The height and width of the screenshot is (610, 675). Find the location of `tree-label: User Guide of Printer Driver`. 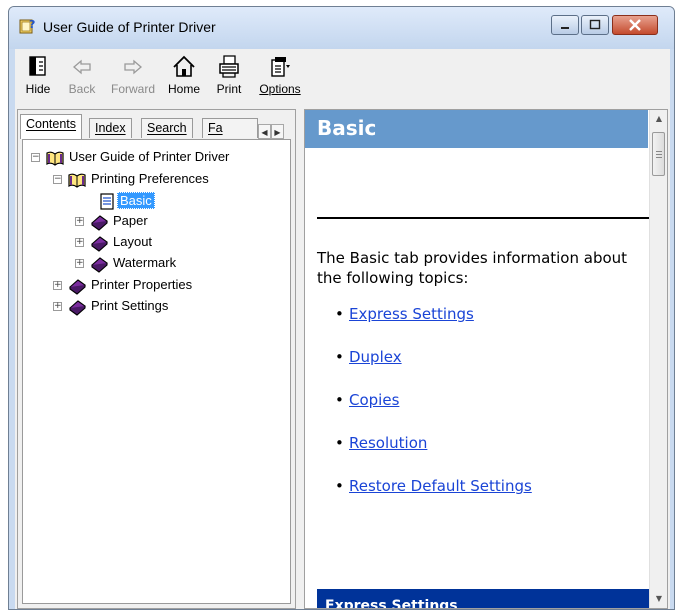

tree-label: User Guide of Printer Driver is located at coordinates (149, 156).